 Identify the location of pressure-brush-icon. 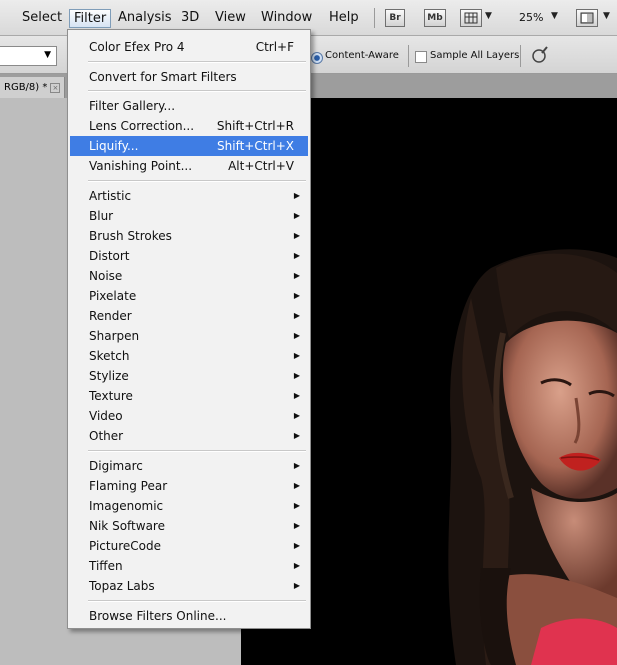
(538, 55).